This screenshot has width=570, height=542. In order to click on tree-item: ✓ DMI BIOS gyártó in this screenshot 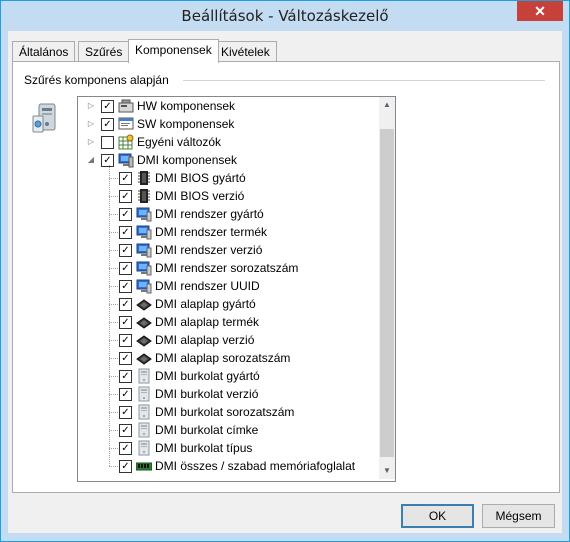, I will do `click(228, 178)`.